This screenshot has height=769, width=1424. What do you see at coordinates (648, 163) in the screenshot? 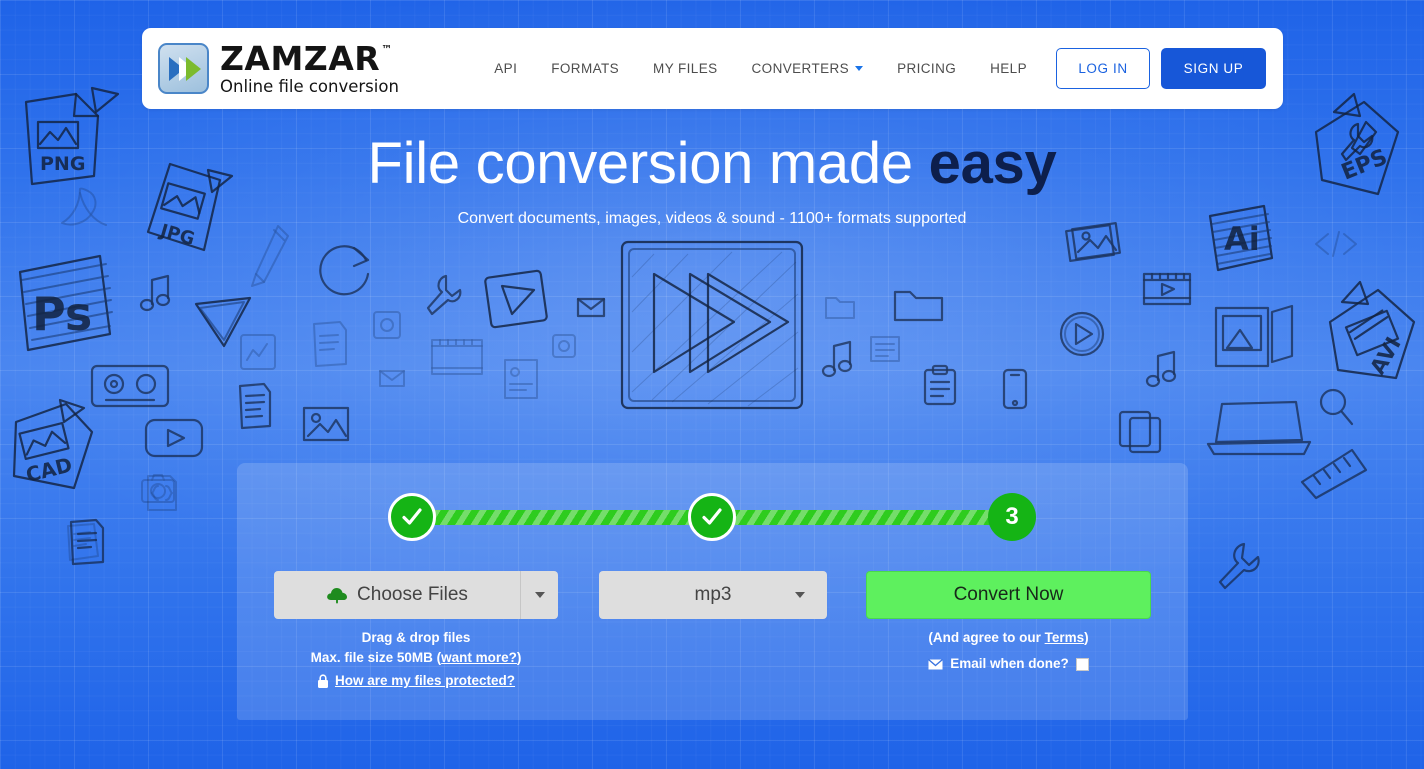
I see `page-title-plain: File conversion made` at bounding box center [648, 163].